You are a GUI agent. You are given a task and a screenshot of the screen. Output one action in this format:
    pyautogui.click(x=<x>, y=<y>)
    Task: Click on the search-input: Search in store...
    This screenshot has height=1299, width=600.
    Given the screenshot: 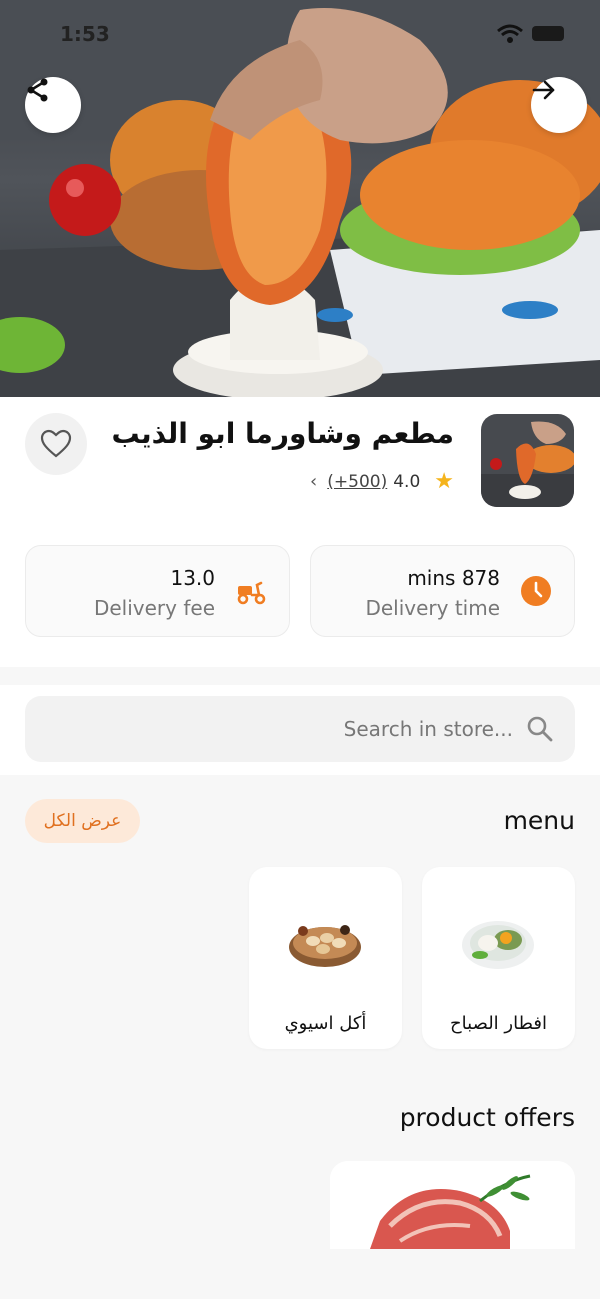 What is the action you would take?
    pyautogui.click(x=300, y=729)
    